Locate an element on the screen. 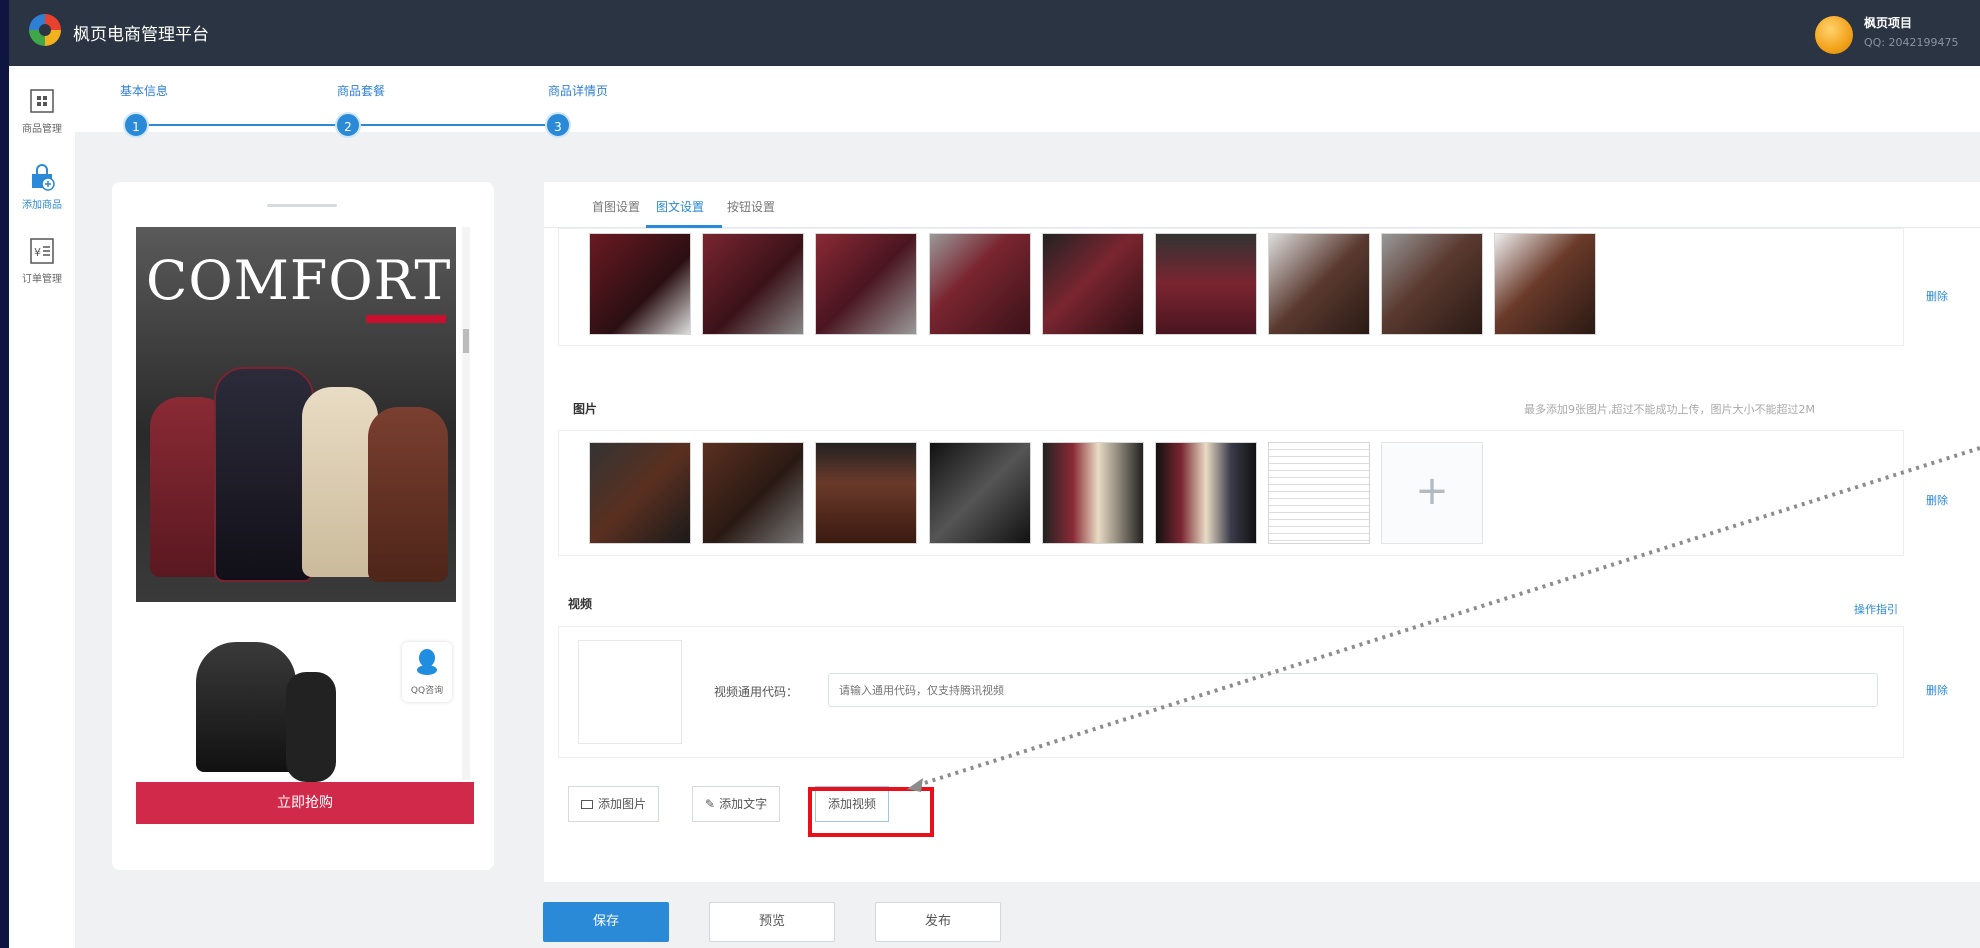 This screenshot has width=1980, height=948. highlight-annotation-box is located at coordinates (871, 812).